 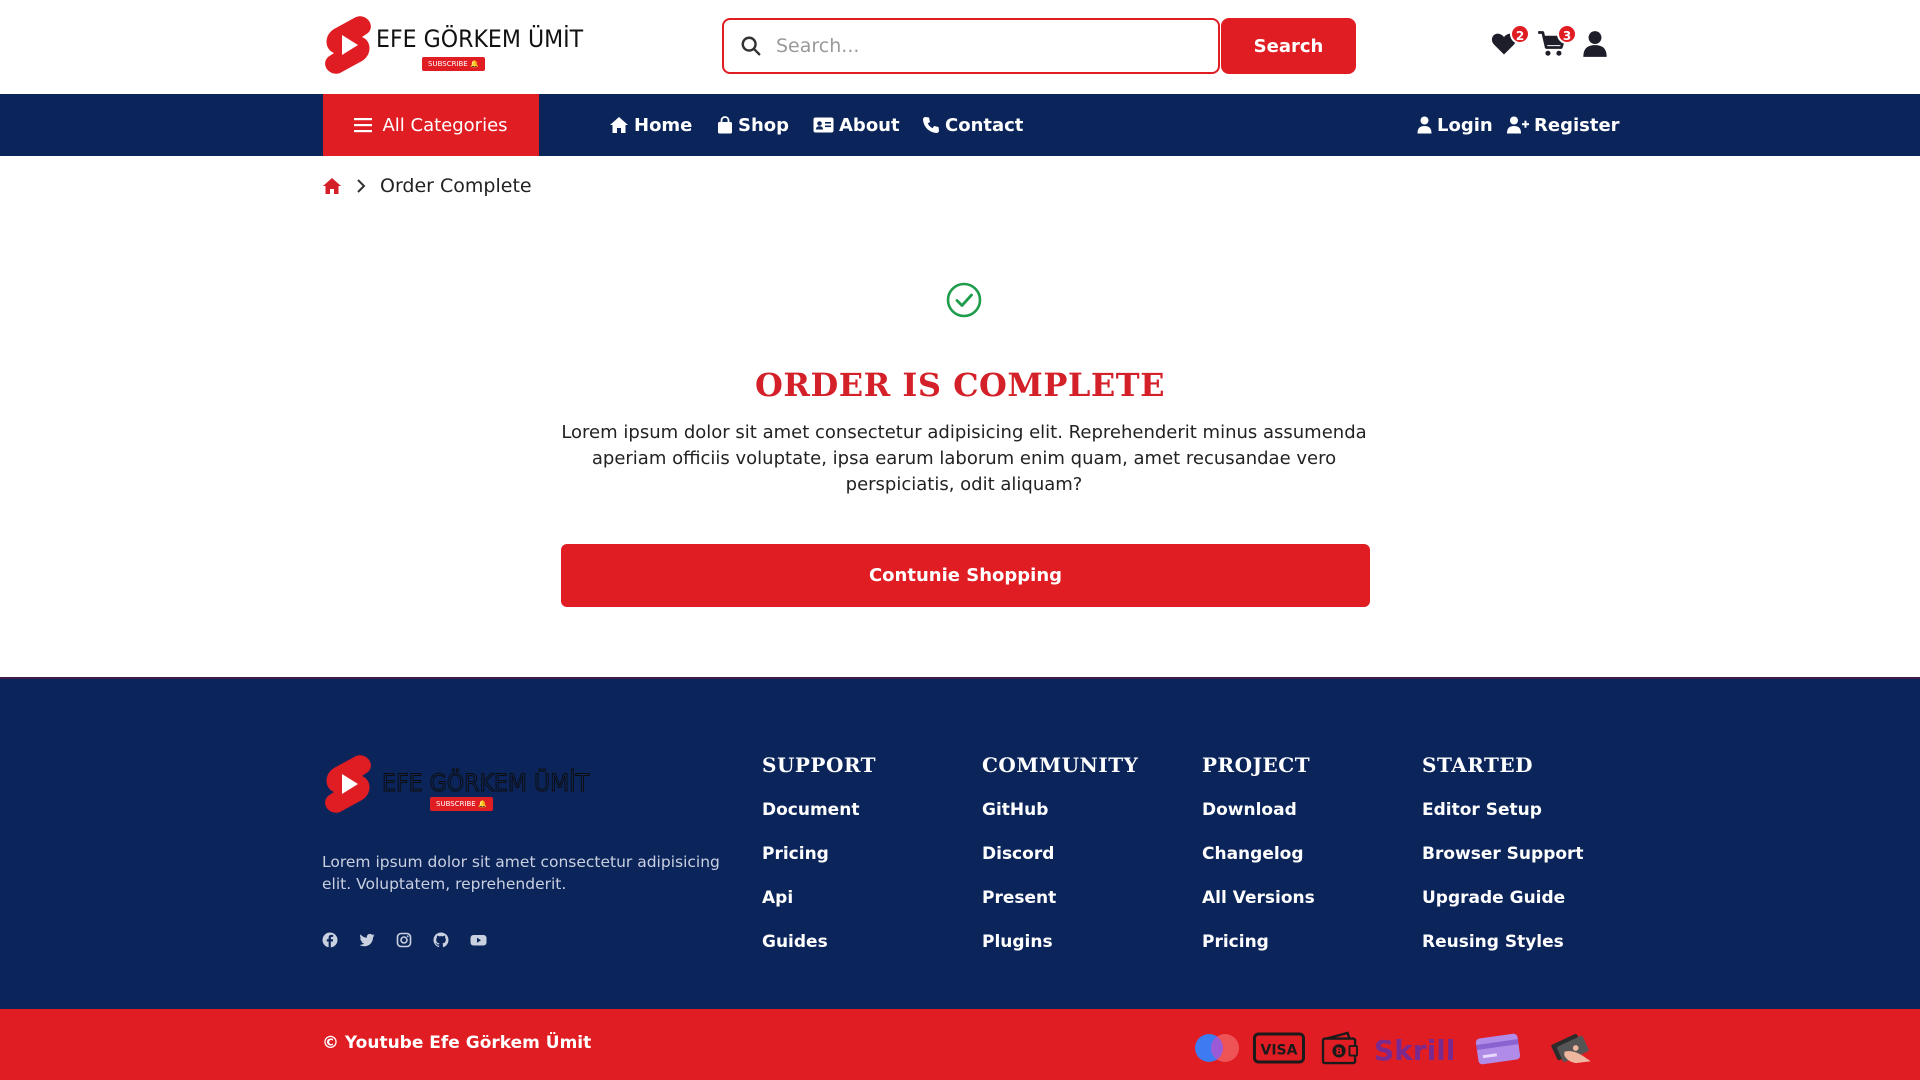 I want to click on phone-icon, so click(x=931, y=125).